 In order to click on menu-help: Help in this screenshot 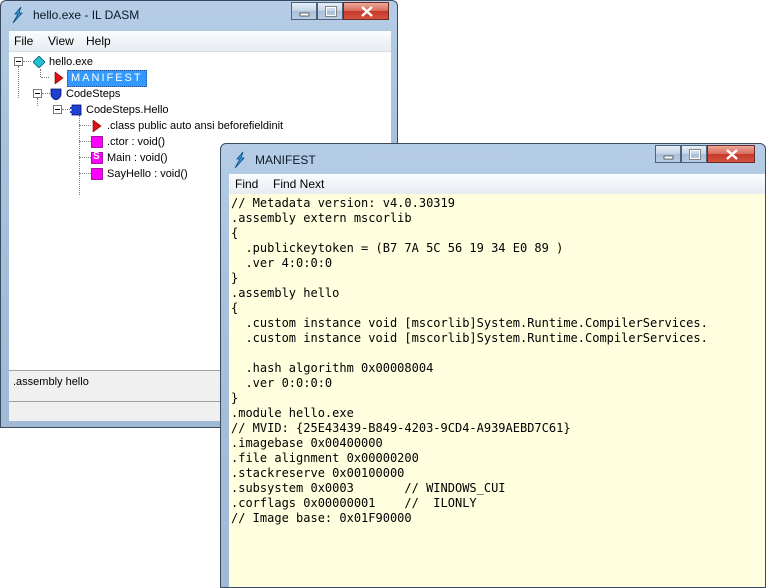, I will do `click(98, 41)`.